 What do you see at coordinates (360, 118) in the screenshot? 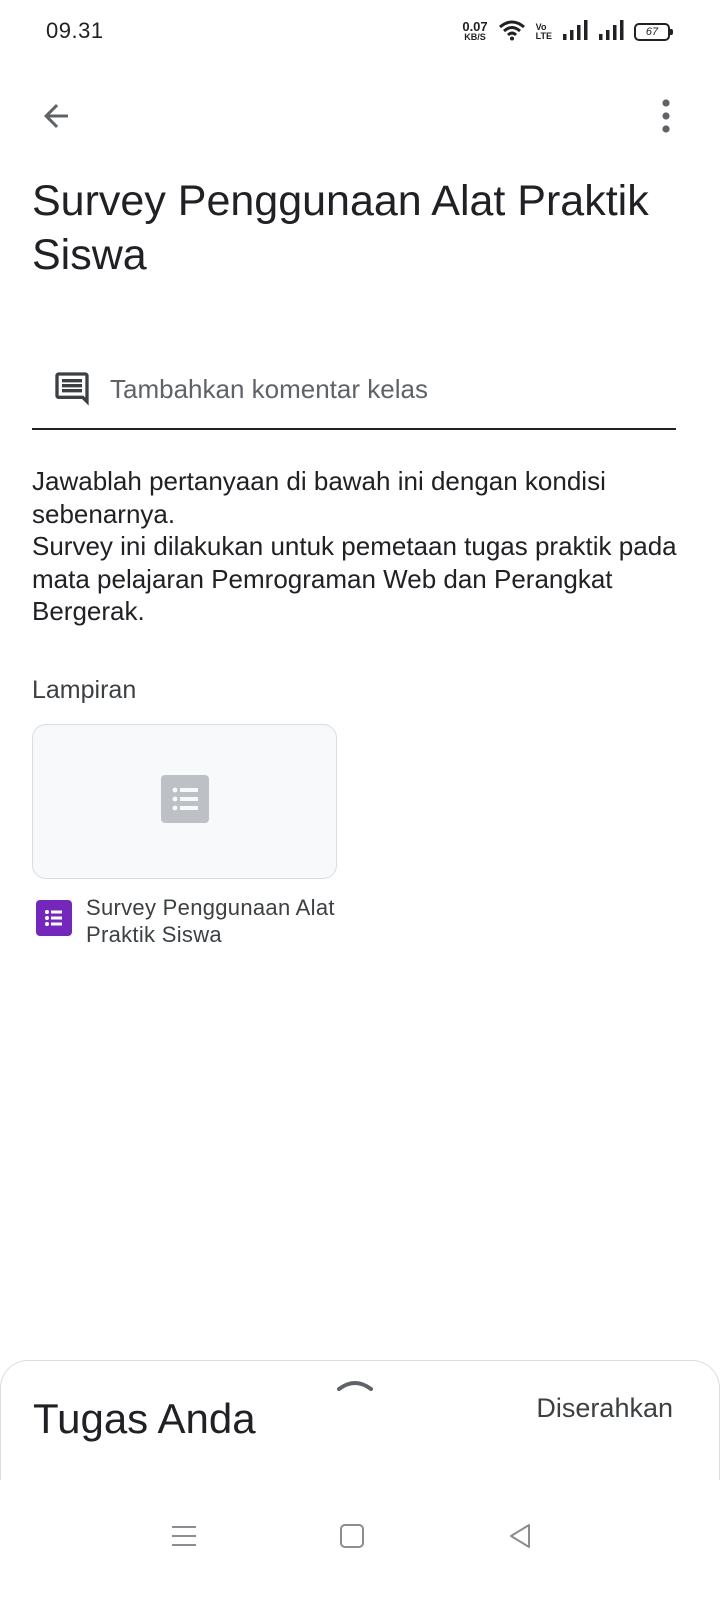
I see `app-bar` at bounding box center [360, 118].